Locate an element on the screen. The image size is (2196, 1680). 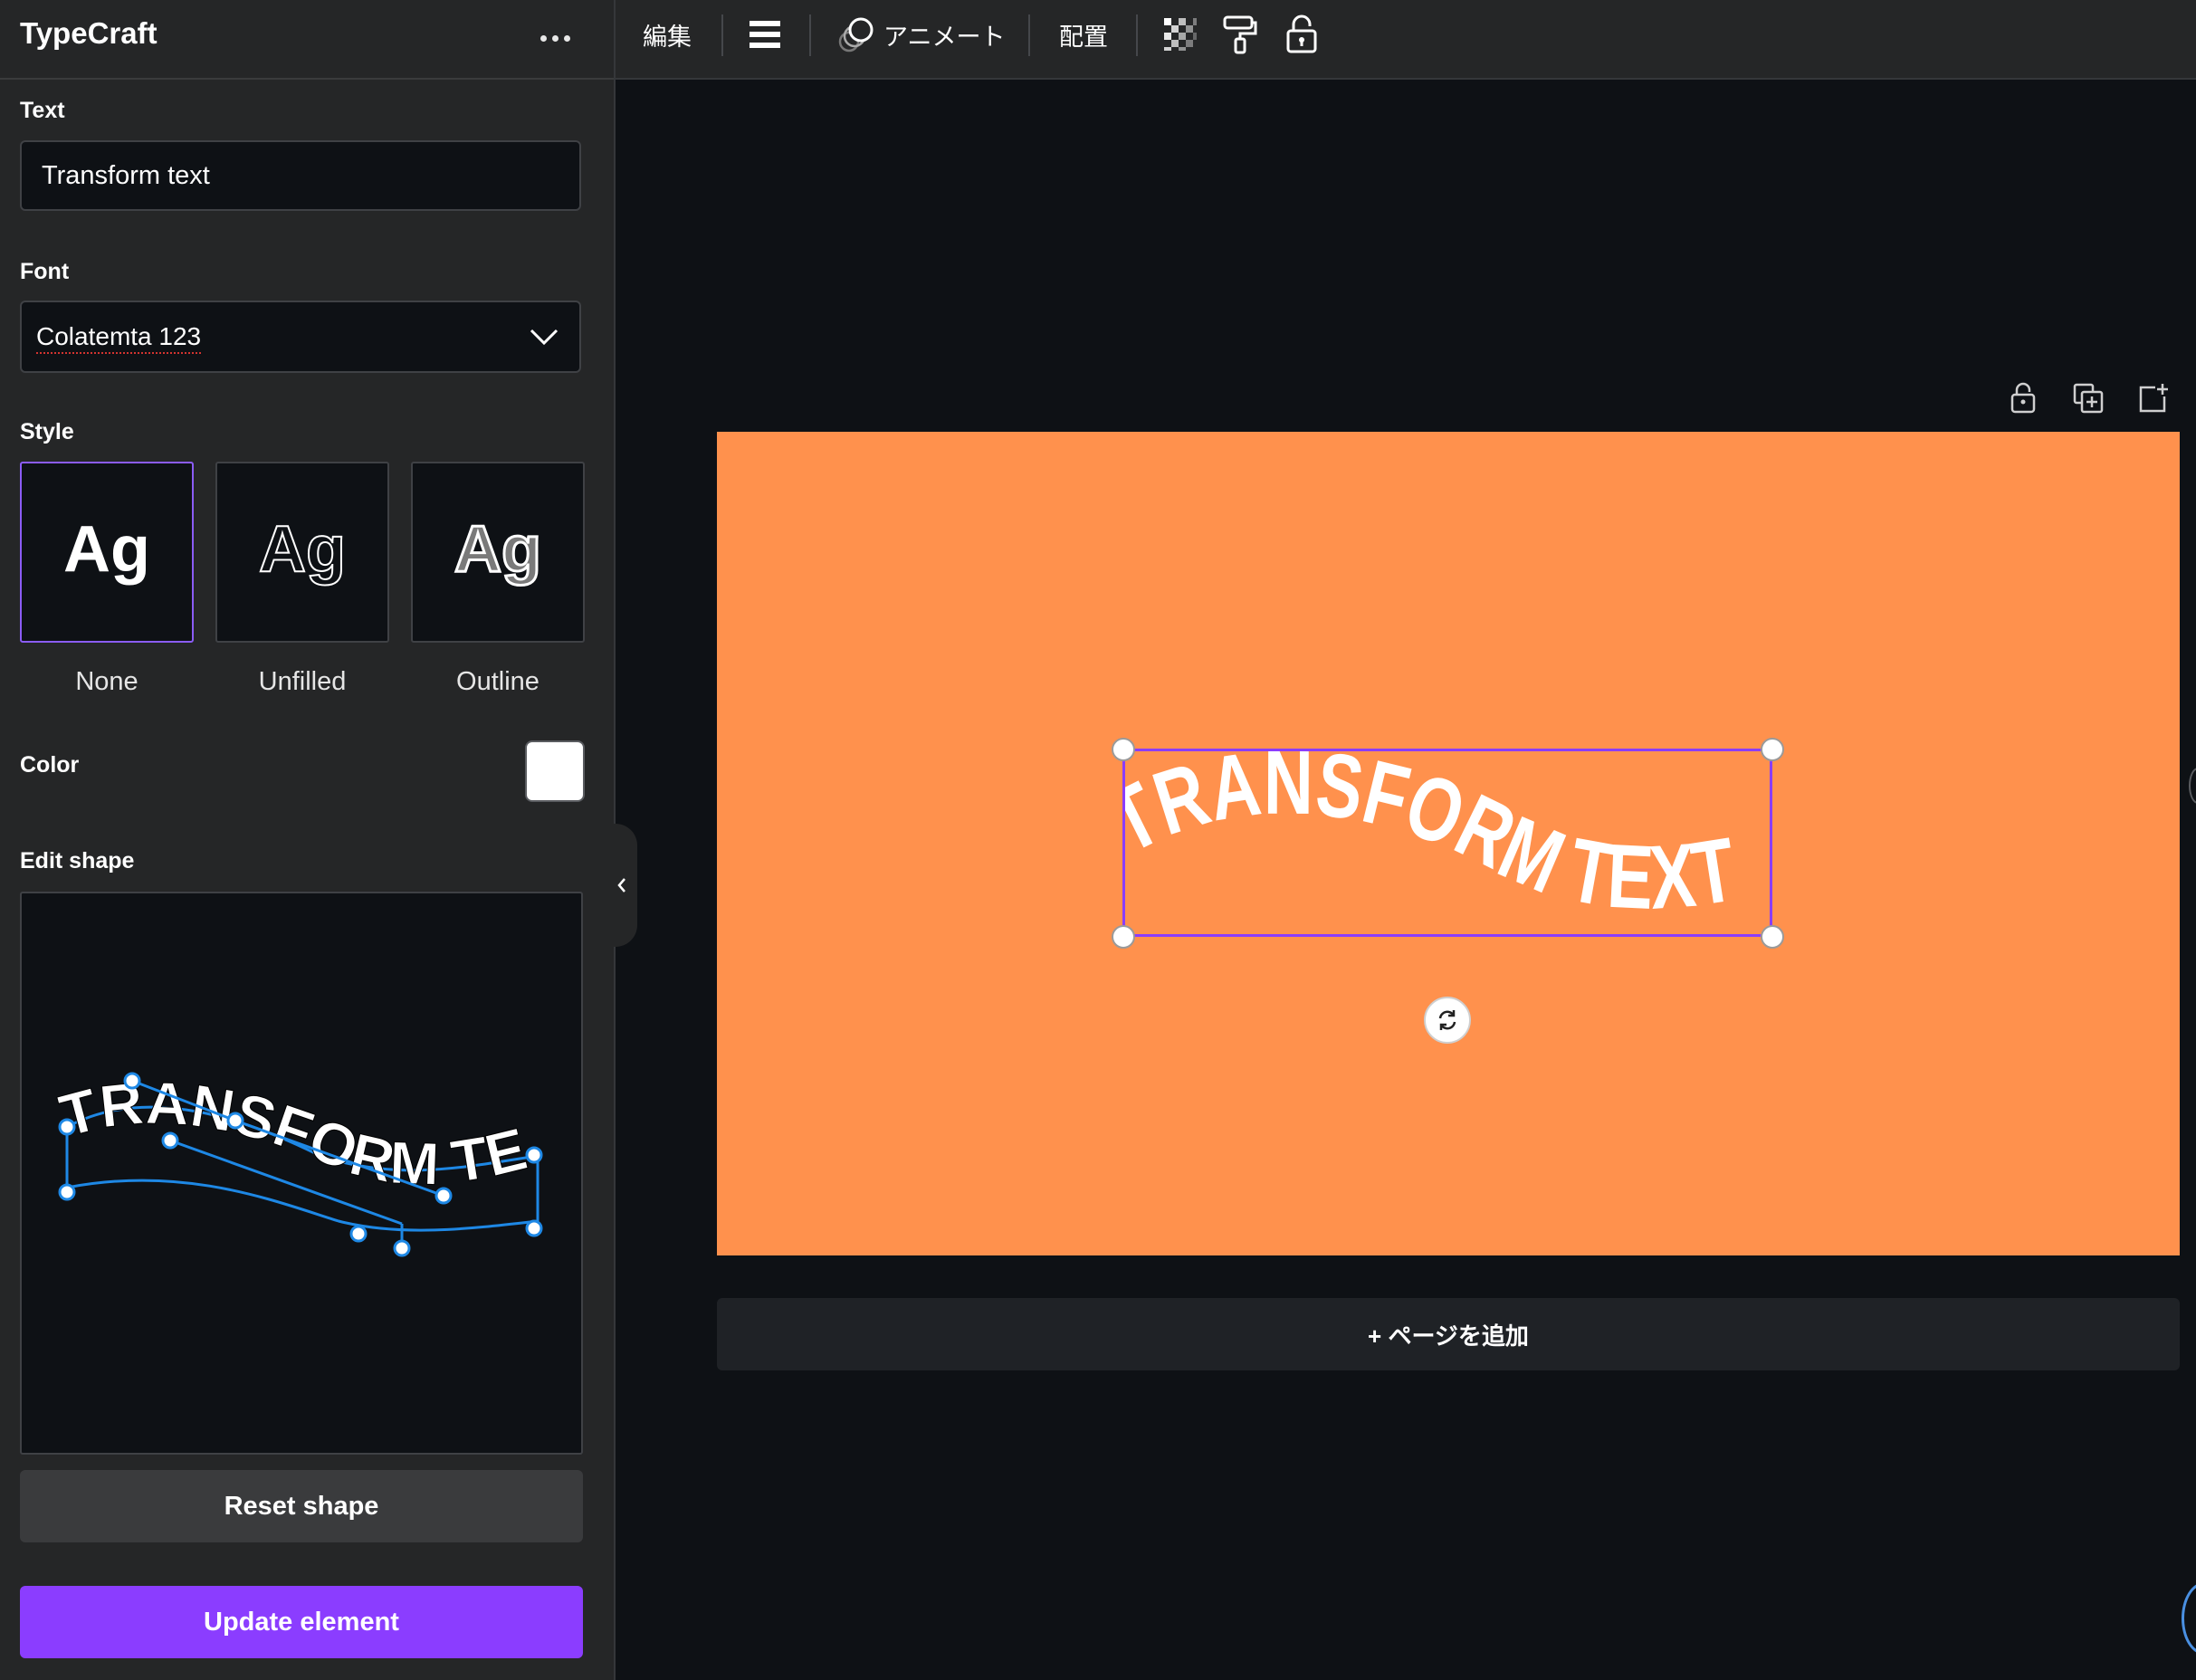
edit-shape-label: Edit shape is located at coordinates (77, 860).